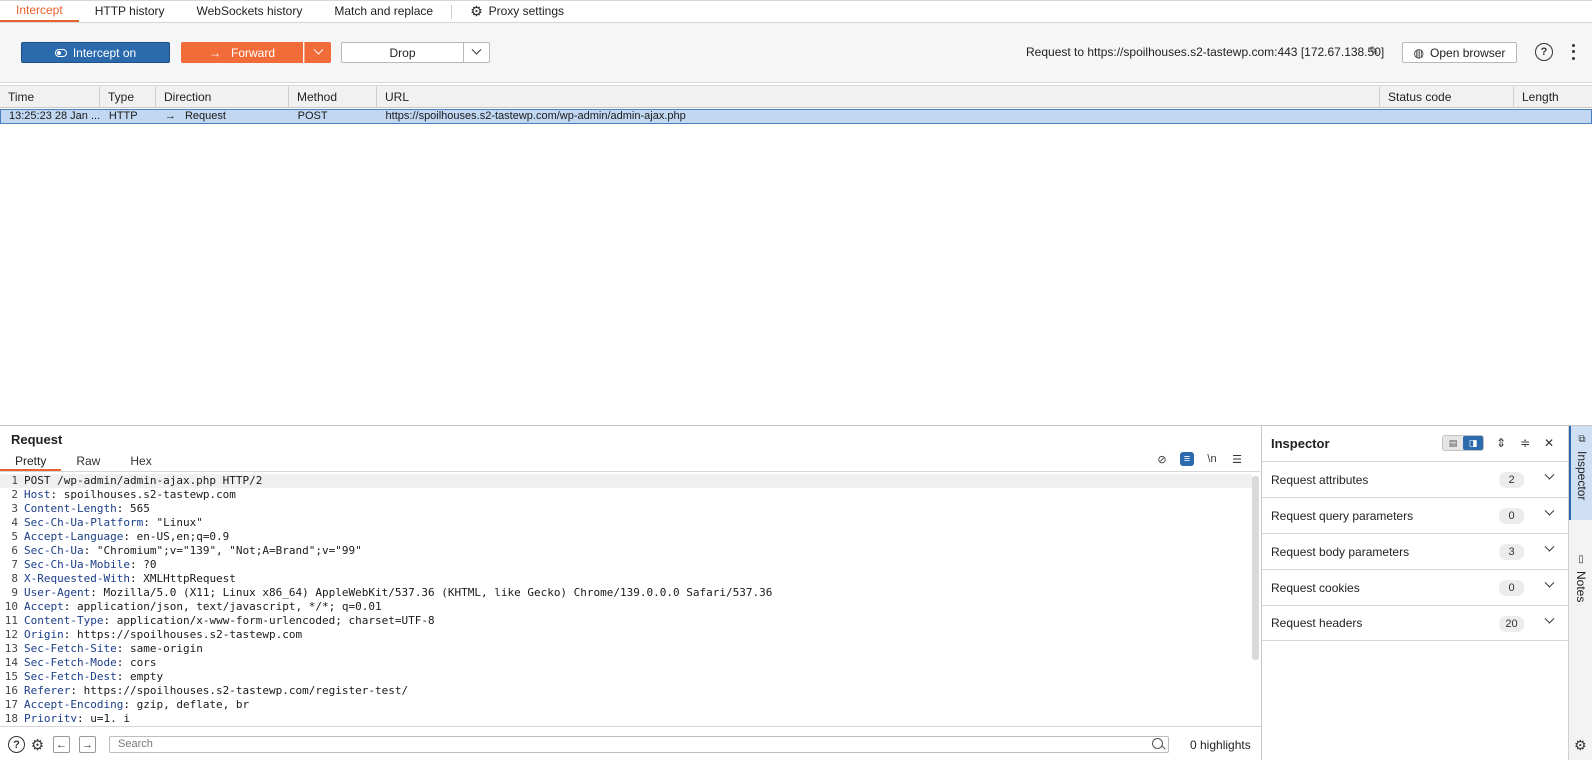 Image resolution: width=1592 pixels, height=760 pixels. Describe the element at coordinates (317, 52) in the screenshot. I see `forward-dropdown-button` at that location.